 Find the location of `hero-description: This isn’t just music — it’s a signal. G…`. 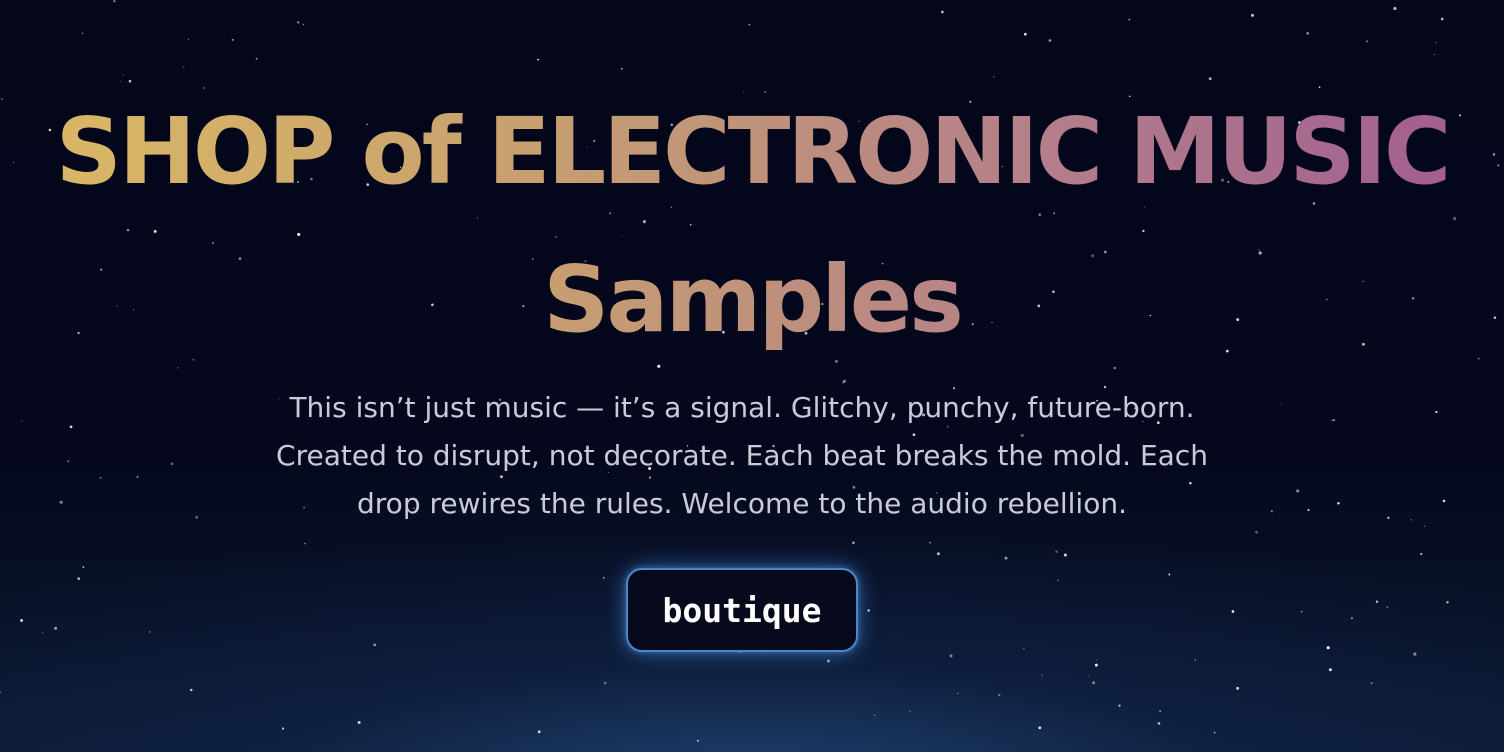

hero-description: This isn’t just music — it’s a signal. G… is located at coordinates (742, 455).